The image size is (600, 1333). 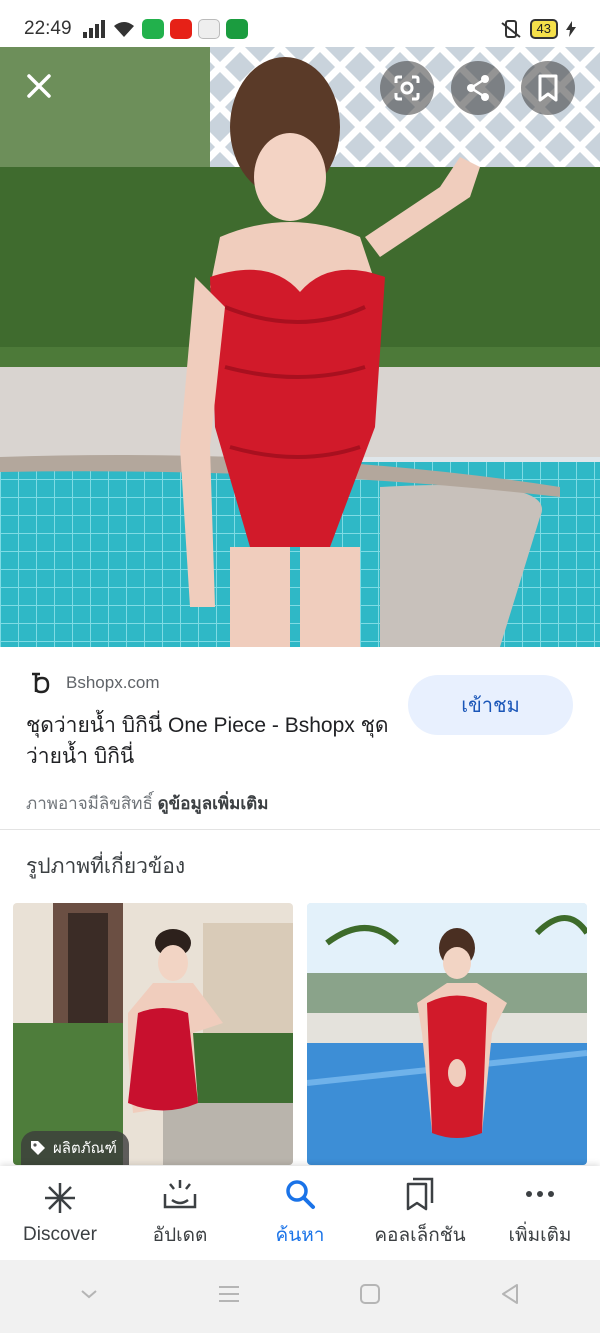 What do you see at coordinates (543, 29) in the screenshot?
I see `battery-icon: 43` at bounding box center [543, 29].